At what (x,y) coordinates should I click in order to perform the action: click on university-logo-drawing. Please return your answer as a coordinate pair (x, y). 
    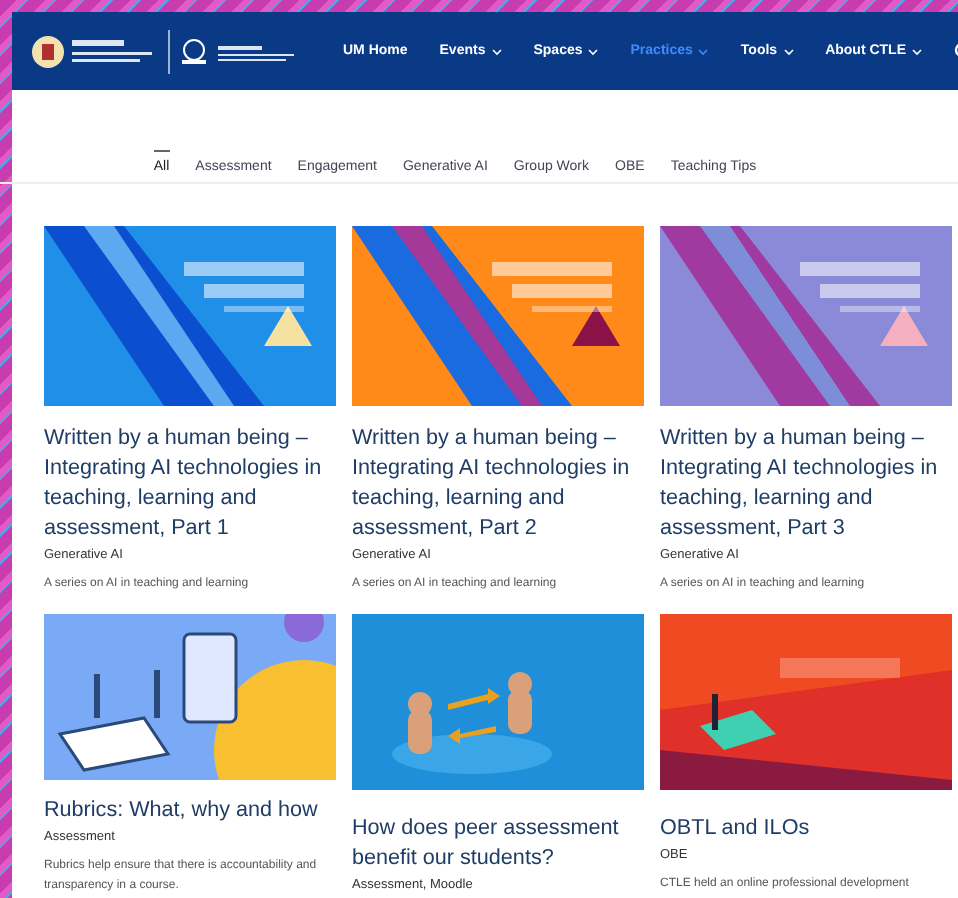
    Looking at the image, I should click on (94, 51).